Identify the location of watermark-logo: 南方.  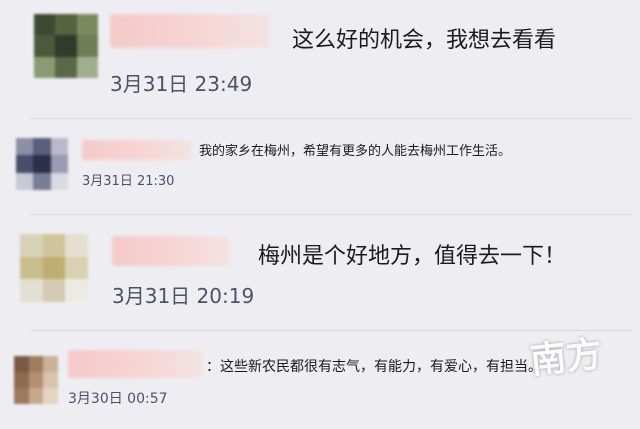
(566, 357).